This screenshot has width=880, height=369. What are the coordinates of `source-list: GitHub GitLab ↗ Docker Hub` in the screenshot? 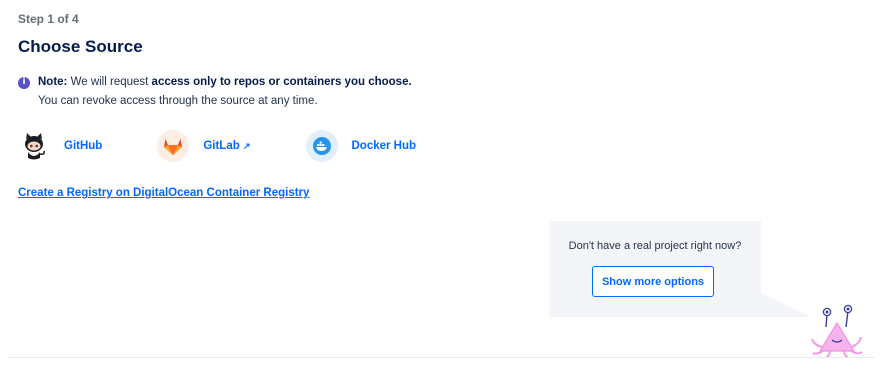 It's located at (217, 146).